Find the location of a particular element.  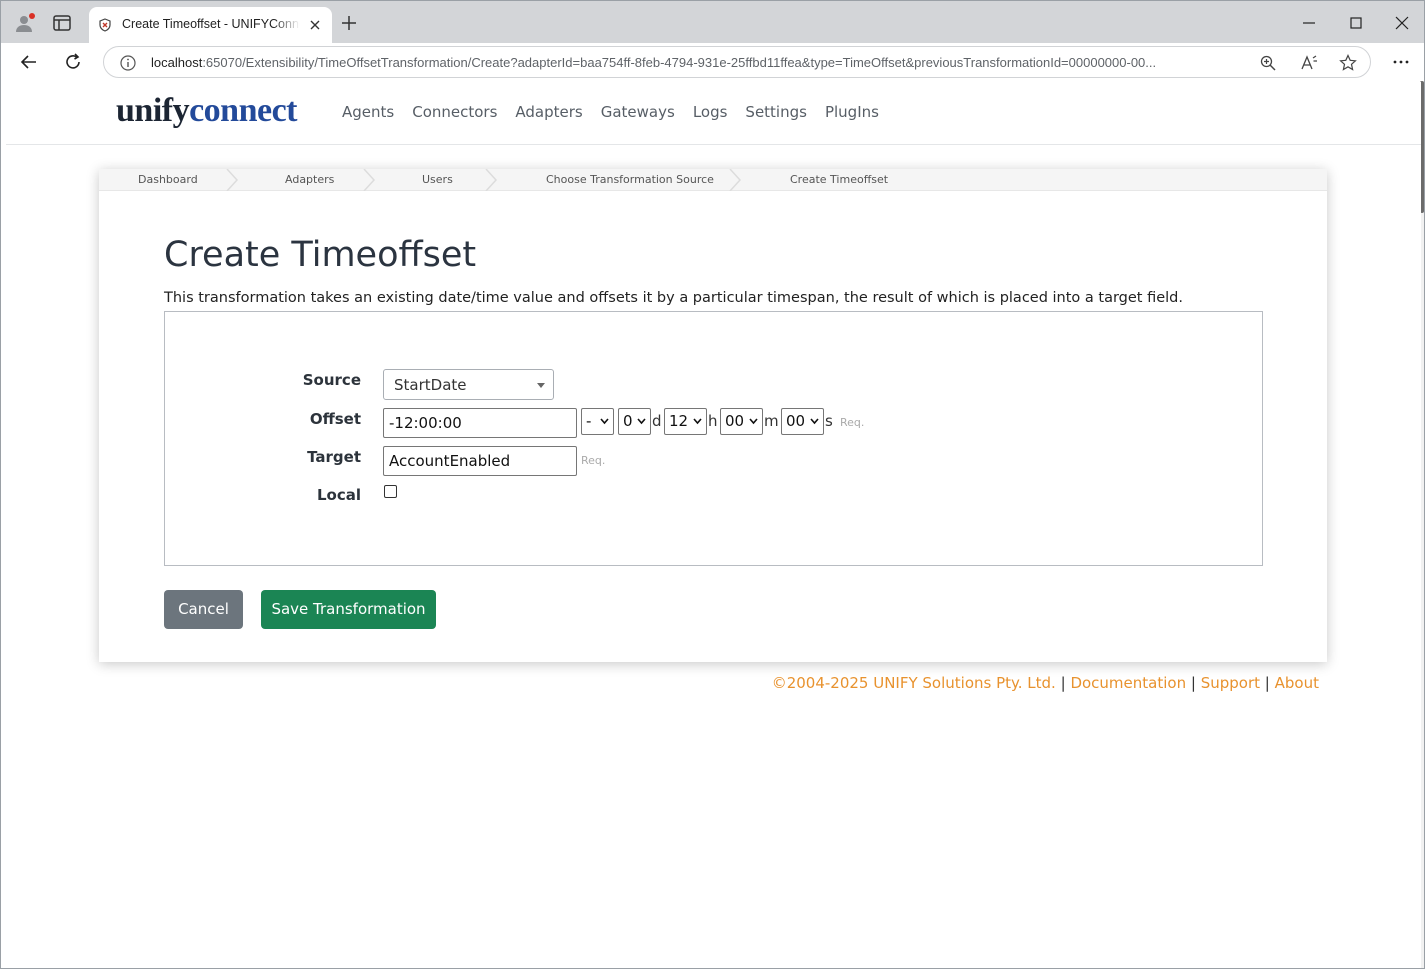

breadcrumb-label: Create Timeoffset is located at coordinates (839, 179).